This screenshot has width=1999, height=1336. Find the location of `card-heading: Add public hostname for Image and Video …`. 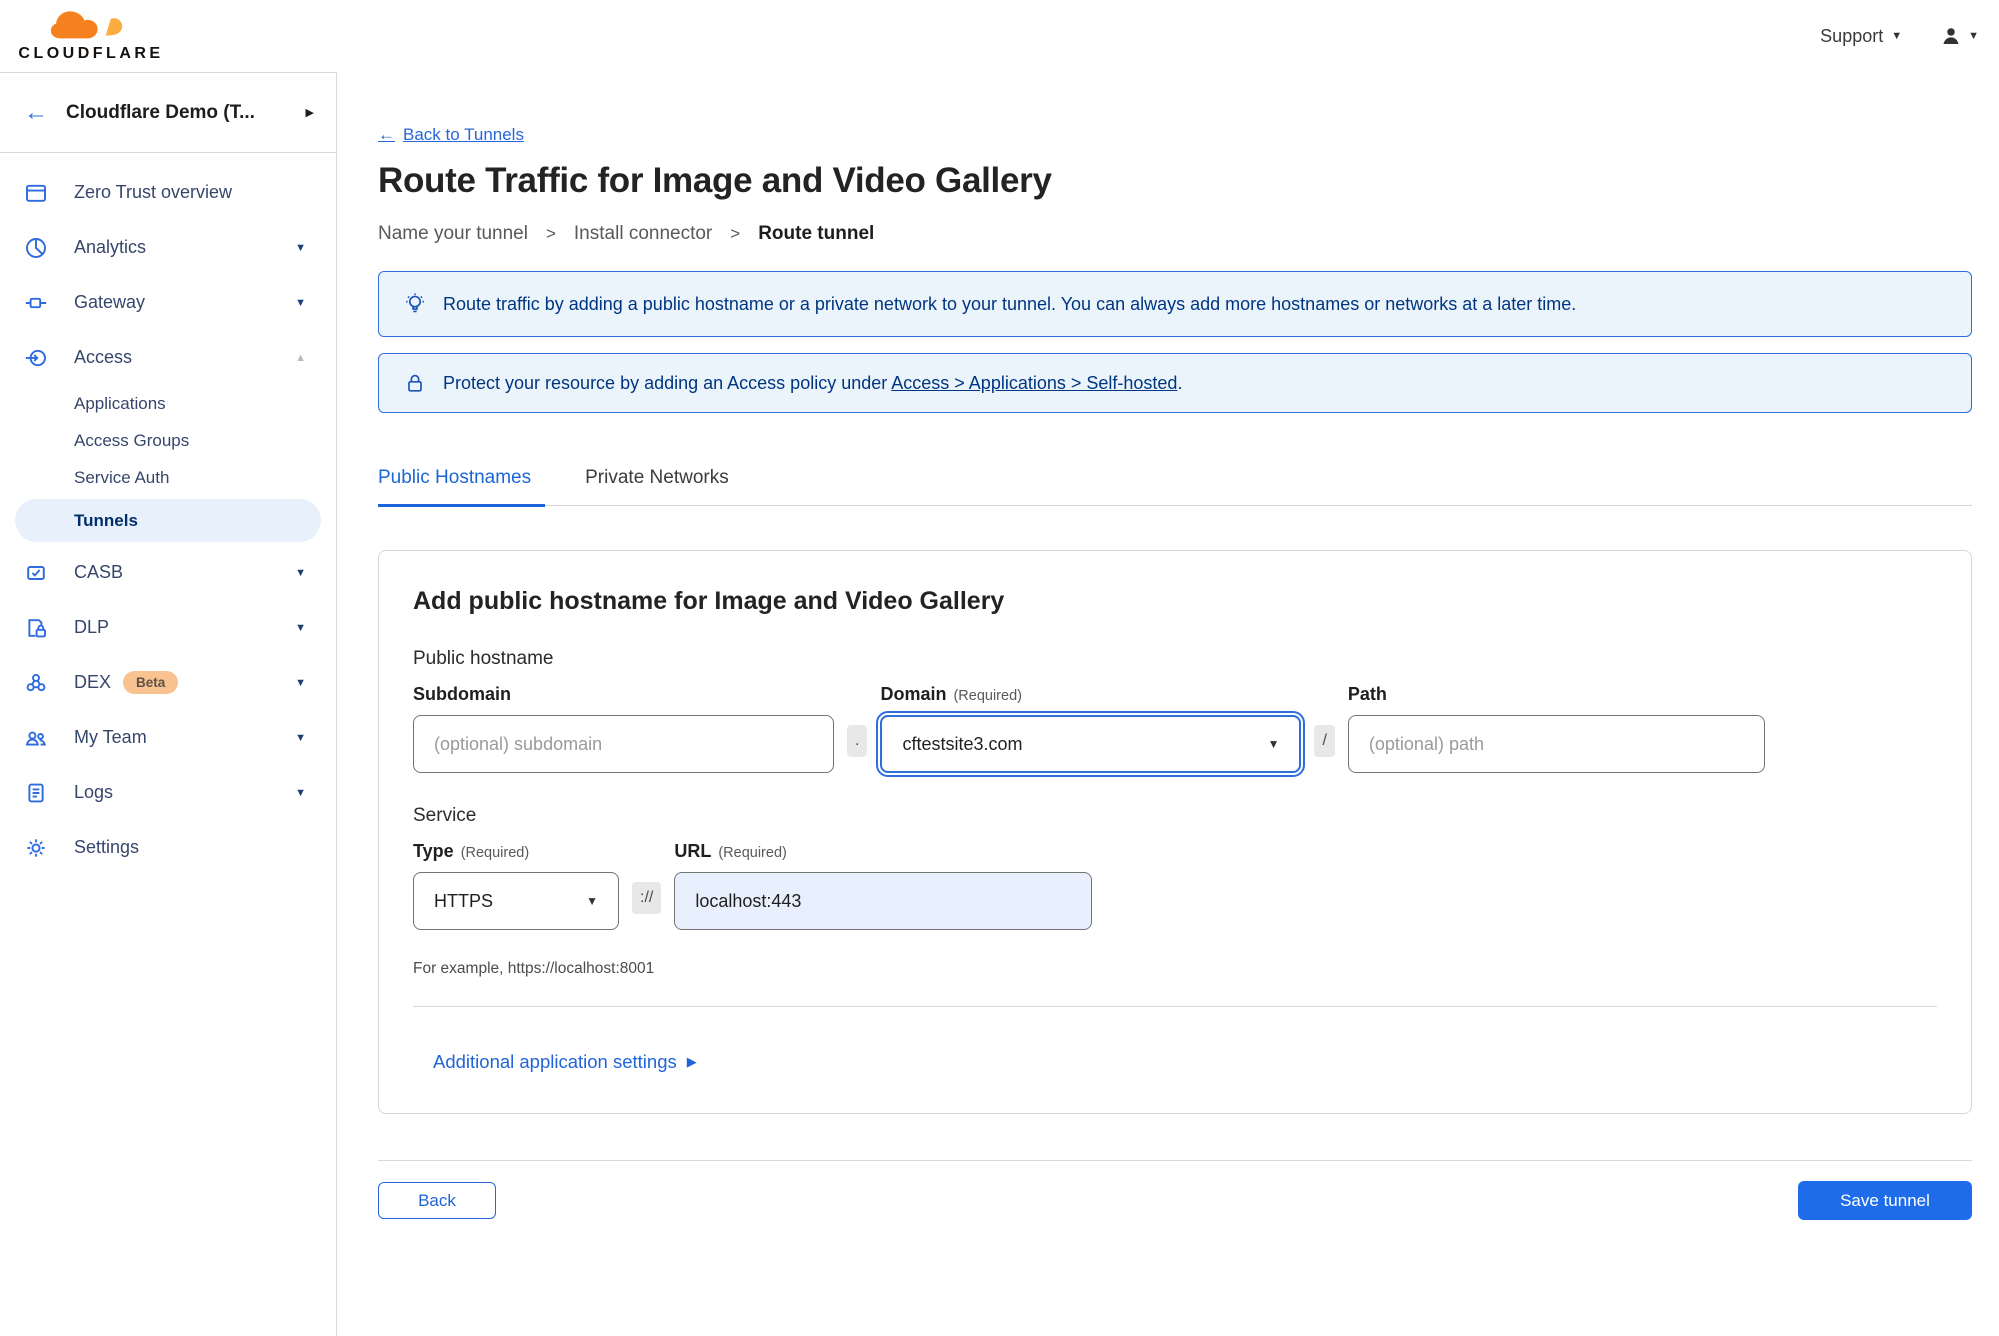

card-heading: Add public hostname for Image and Video … is located at coordinates (709, 601).